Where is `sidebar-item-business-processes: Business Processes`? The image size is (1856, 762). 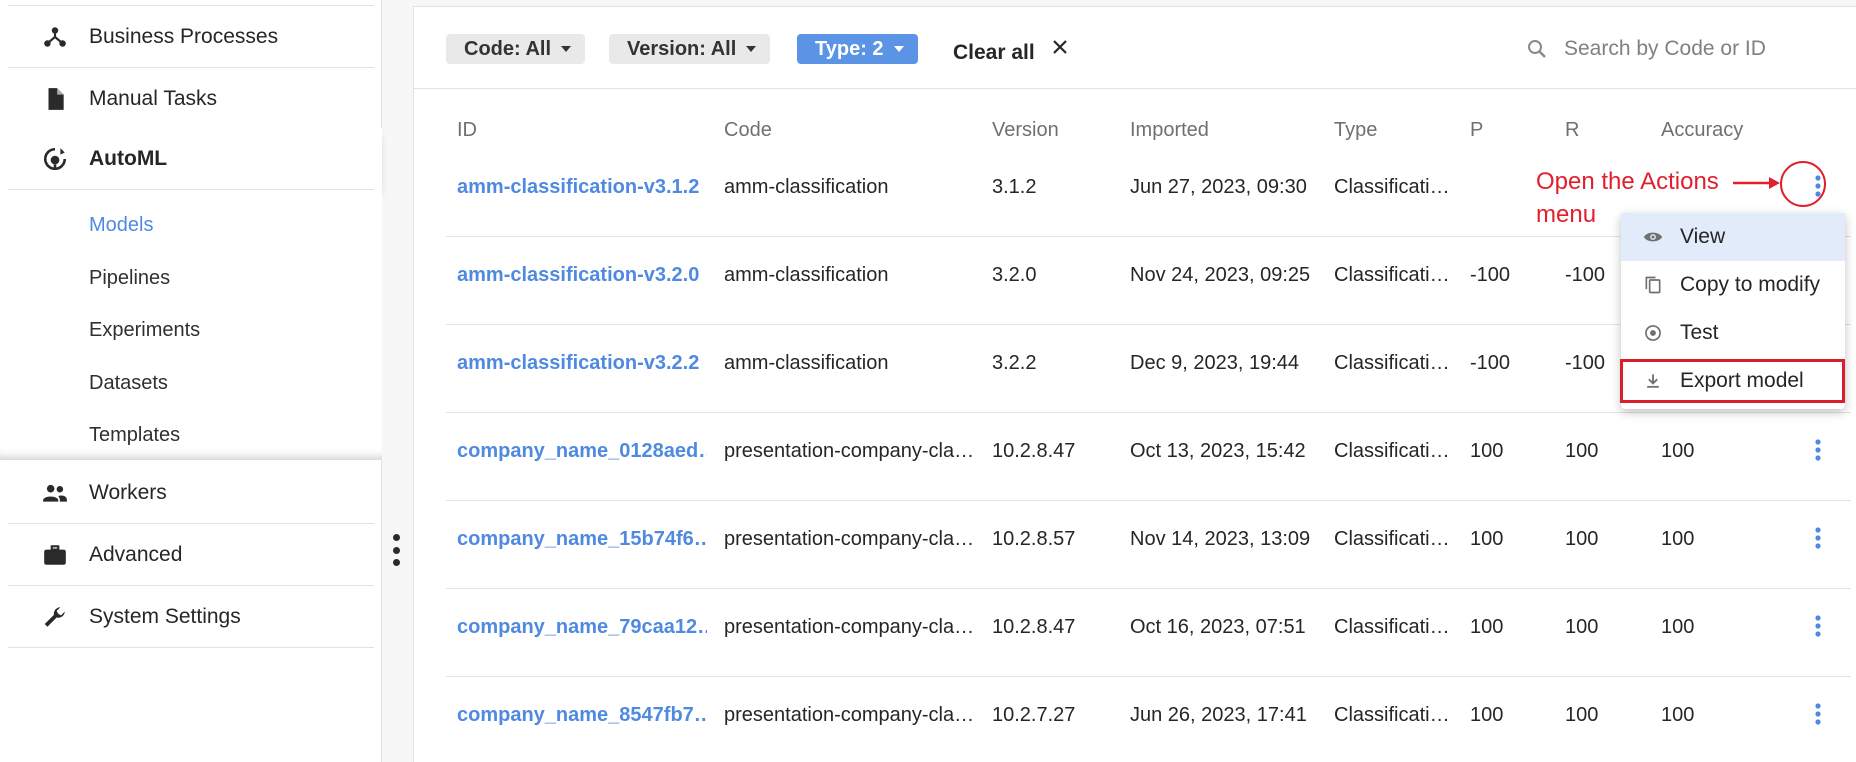
sidebar-item-business-processes: Business Processes is located at coordinates (191, 37).